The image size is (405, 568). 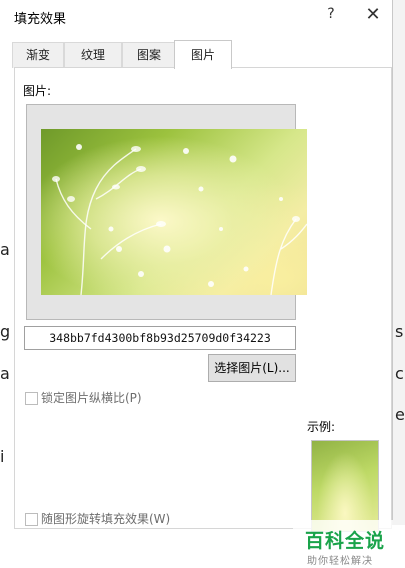 What do you see at coordinates (37, 91) in the screenshot?
I see `picture-label: 图片:` at bounding box center [37, 91].